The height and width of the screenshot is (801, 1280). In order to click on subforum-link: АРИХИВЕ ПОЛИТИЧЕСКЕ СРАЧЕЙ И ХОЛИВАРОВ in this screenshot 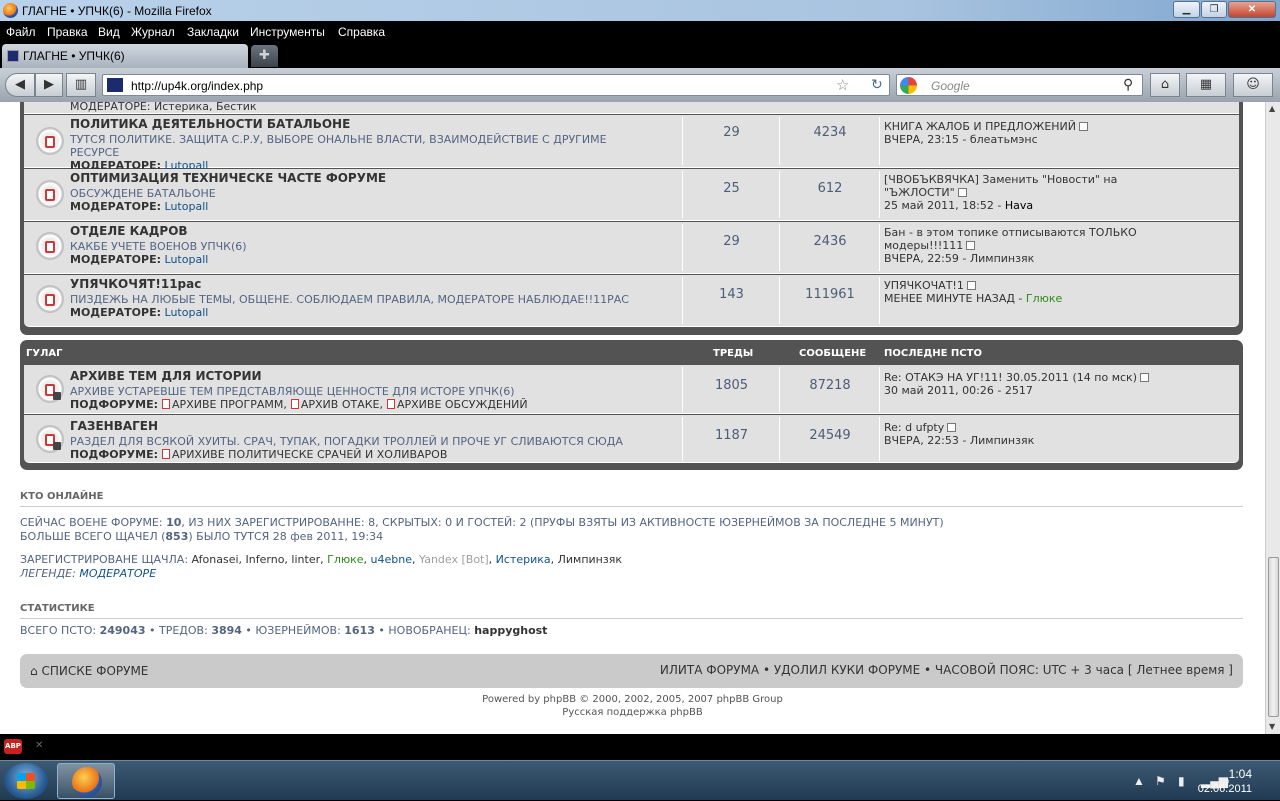, I will do `click(309, 454)`.